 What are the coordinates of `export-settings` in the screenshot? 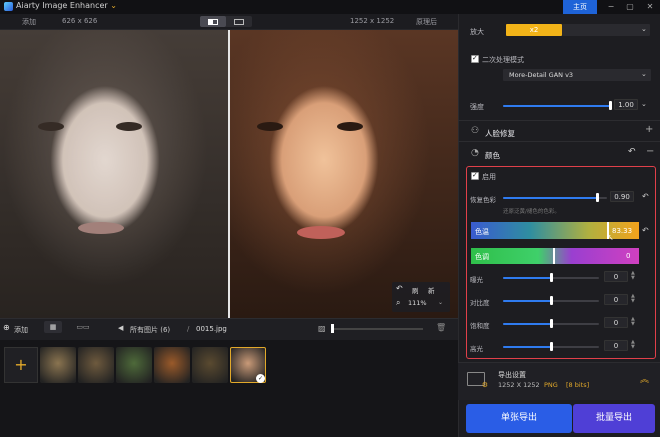 It's located at (559, 381).